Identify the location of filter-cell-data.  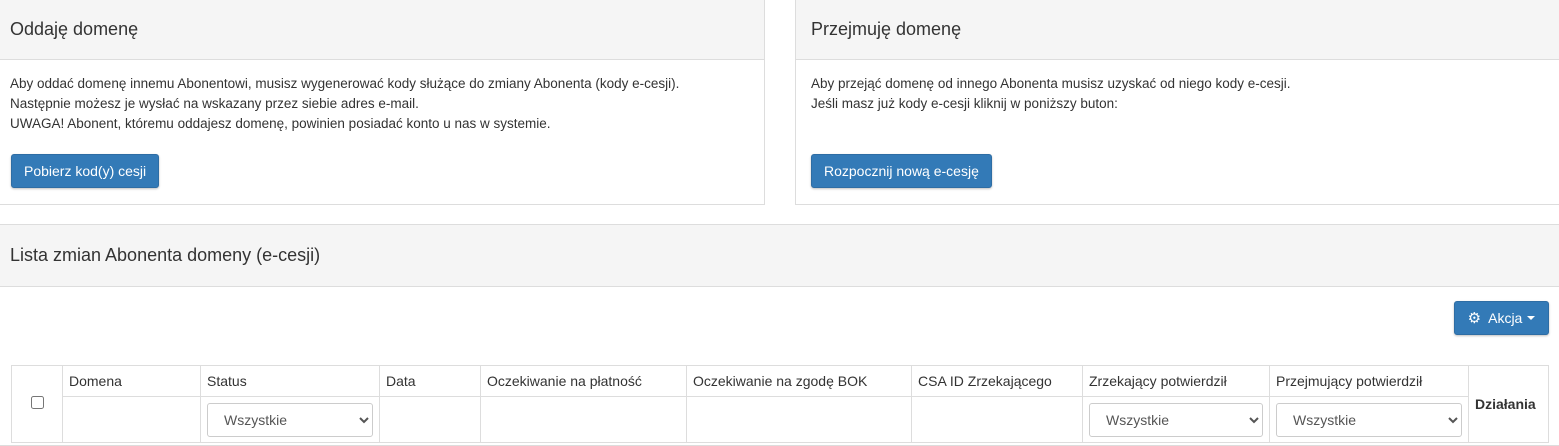
(430, 419).